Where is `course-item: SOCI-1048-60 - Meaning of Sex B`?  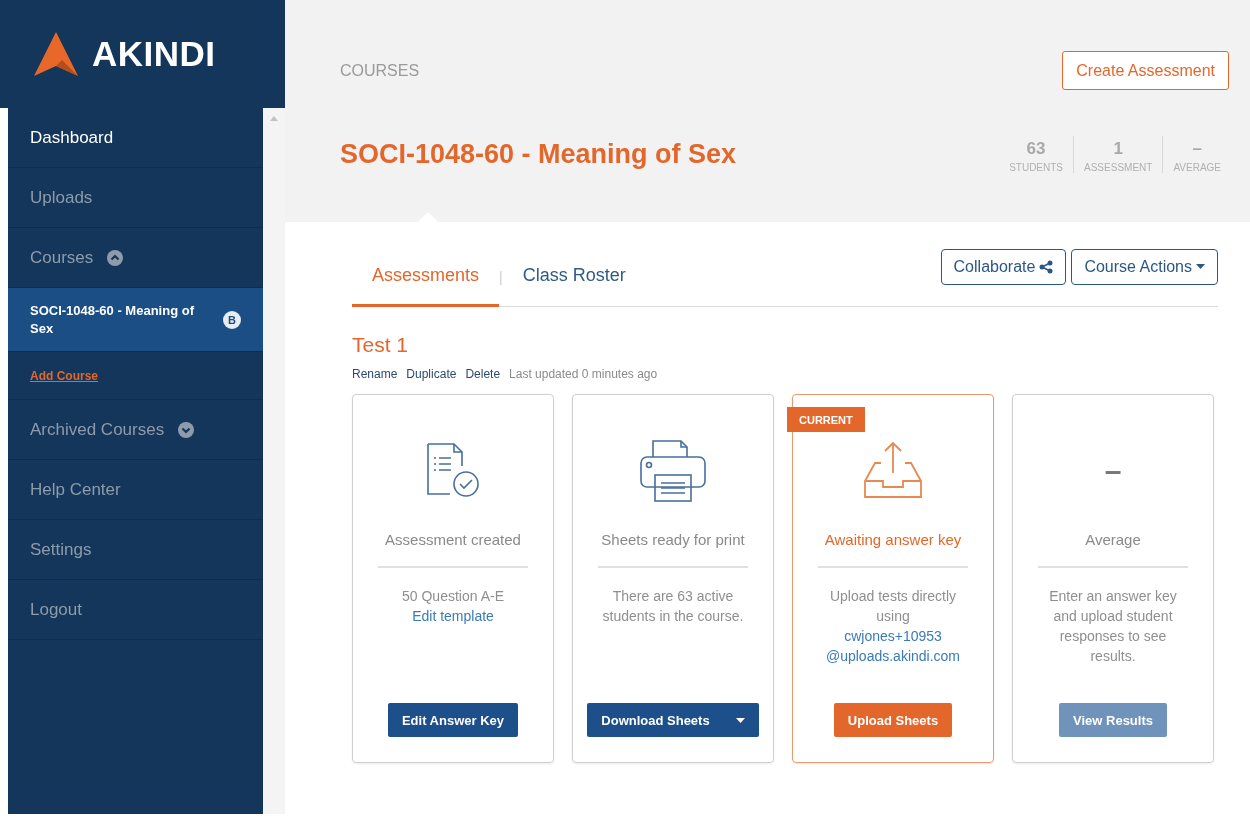
course-item: SOCI-1048-60 - Meaning of Sex B is located at coordinates (135, 320).